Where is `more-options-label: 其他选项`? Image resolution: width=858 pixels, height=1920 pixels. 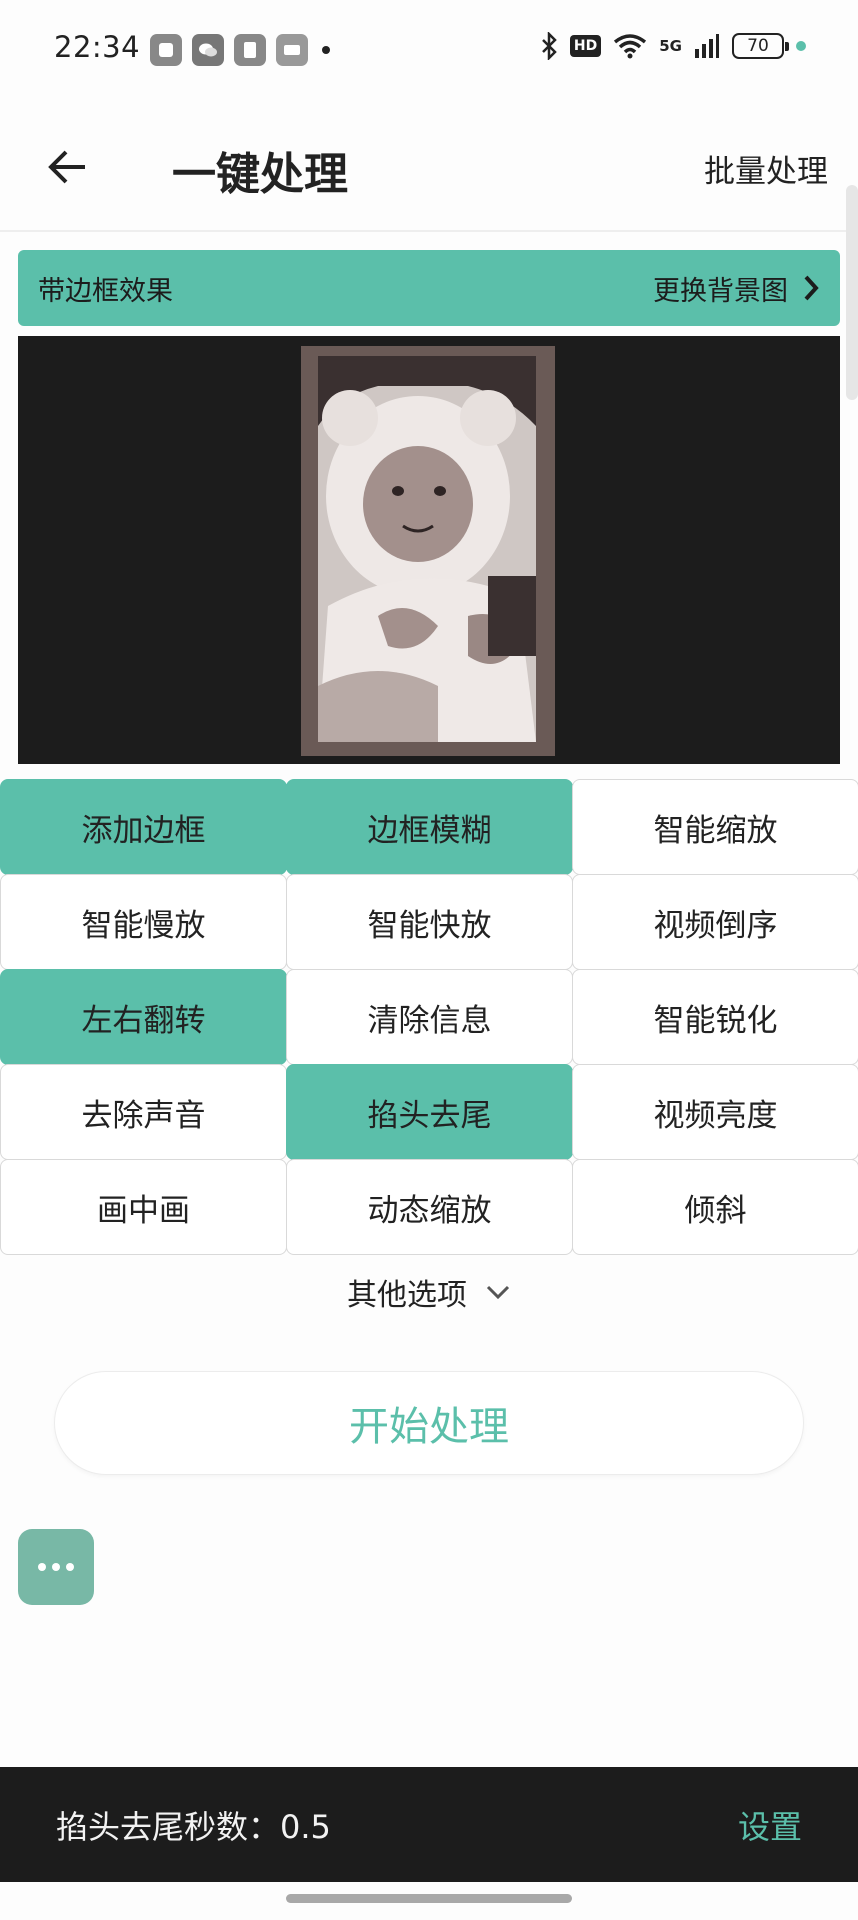
more-options-label: 其他选项 is located at coordinates (407, 1295).